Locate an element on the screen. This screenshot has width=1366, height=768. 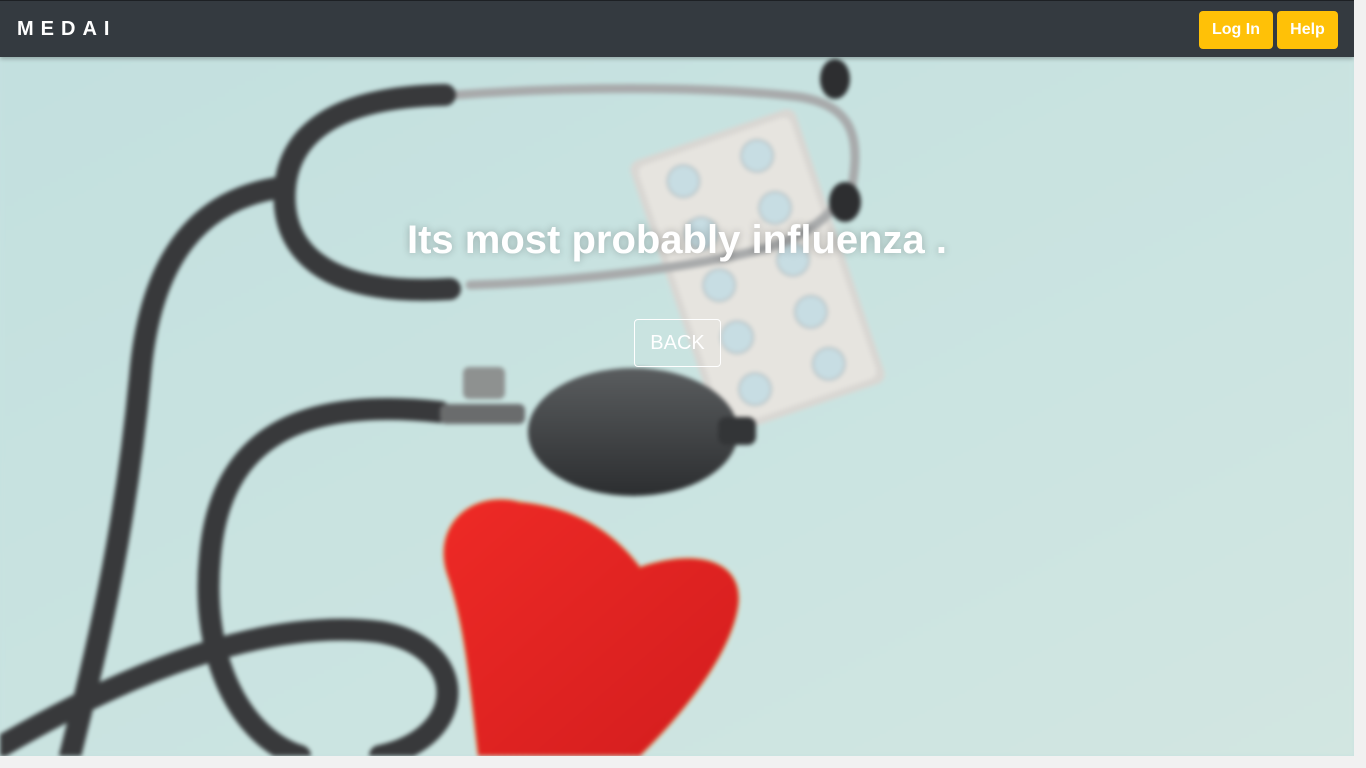
diagnosis-headline: Its most probably influenza . is located at coordinates (677, 240).